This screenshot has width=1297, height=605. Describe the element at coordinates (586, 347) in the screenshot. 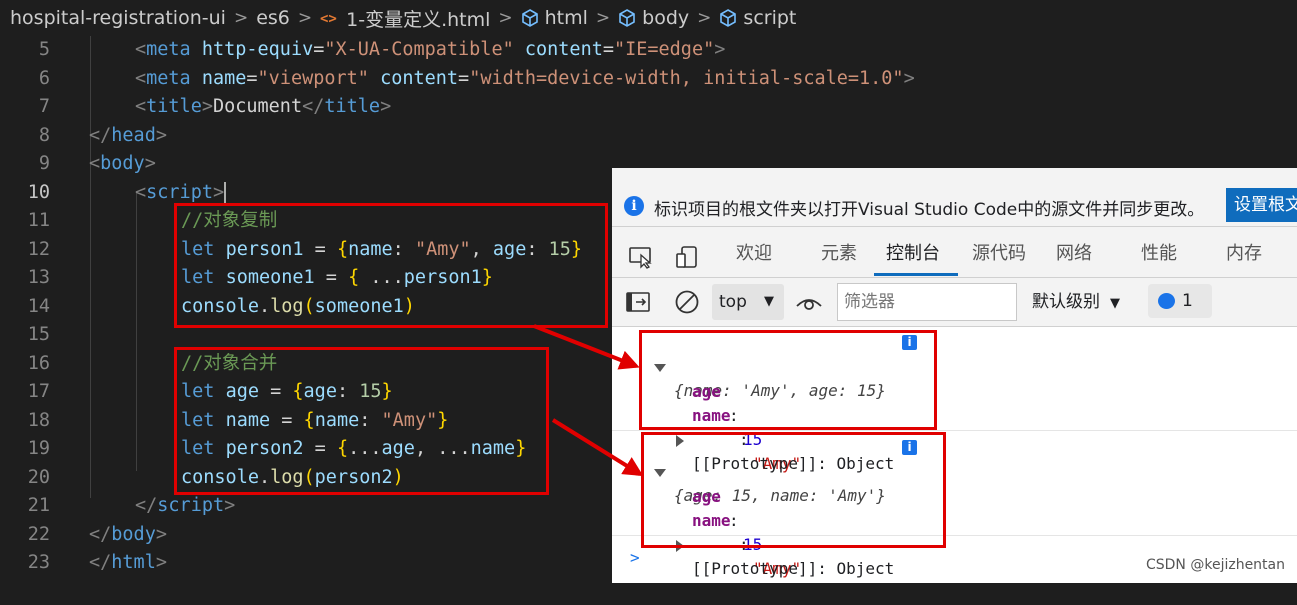

I see `arrow-copy-to-output` at that location.